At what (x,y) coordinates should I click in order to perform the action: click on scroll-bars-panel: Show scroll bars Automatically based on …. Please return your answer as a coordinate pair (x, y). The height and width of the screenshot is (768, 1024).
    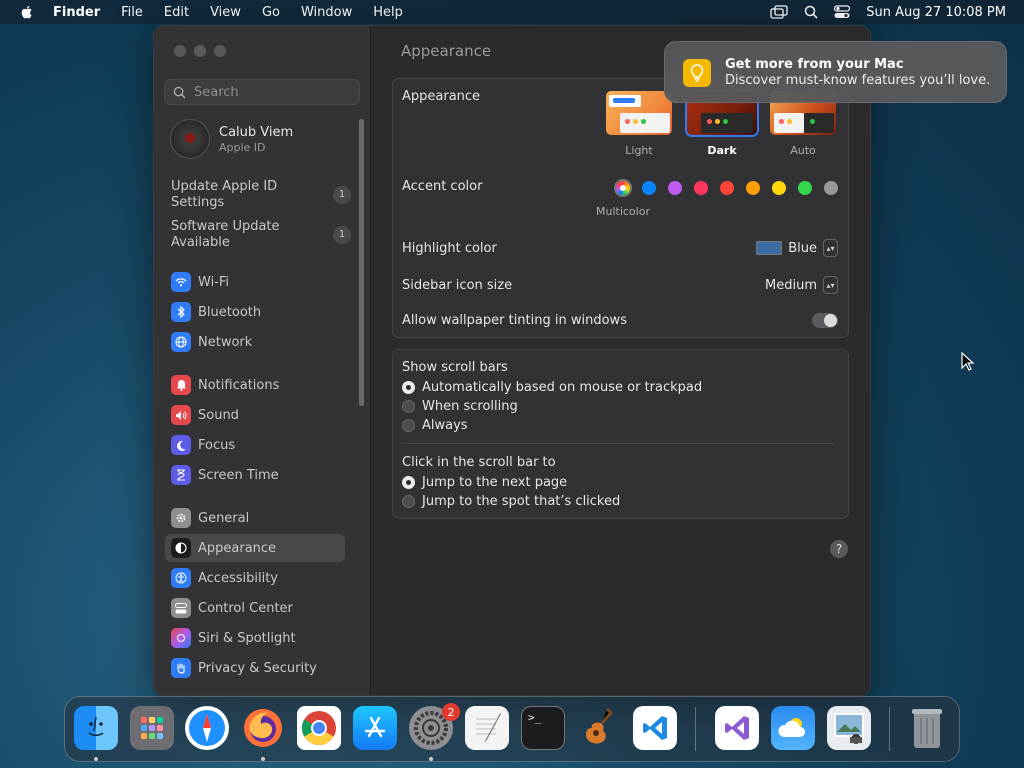
    Looking at the image, I should click on (620, 434).